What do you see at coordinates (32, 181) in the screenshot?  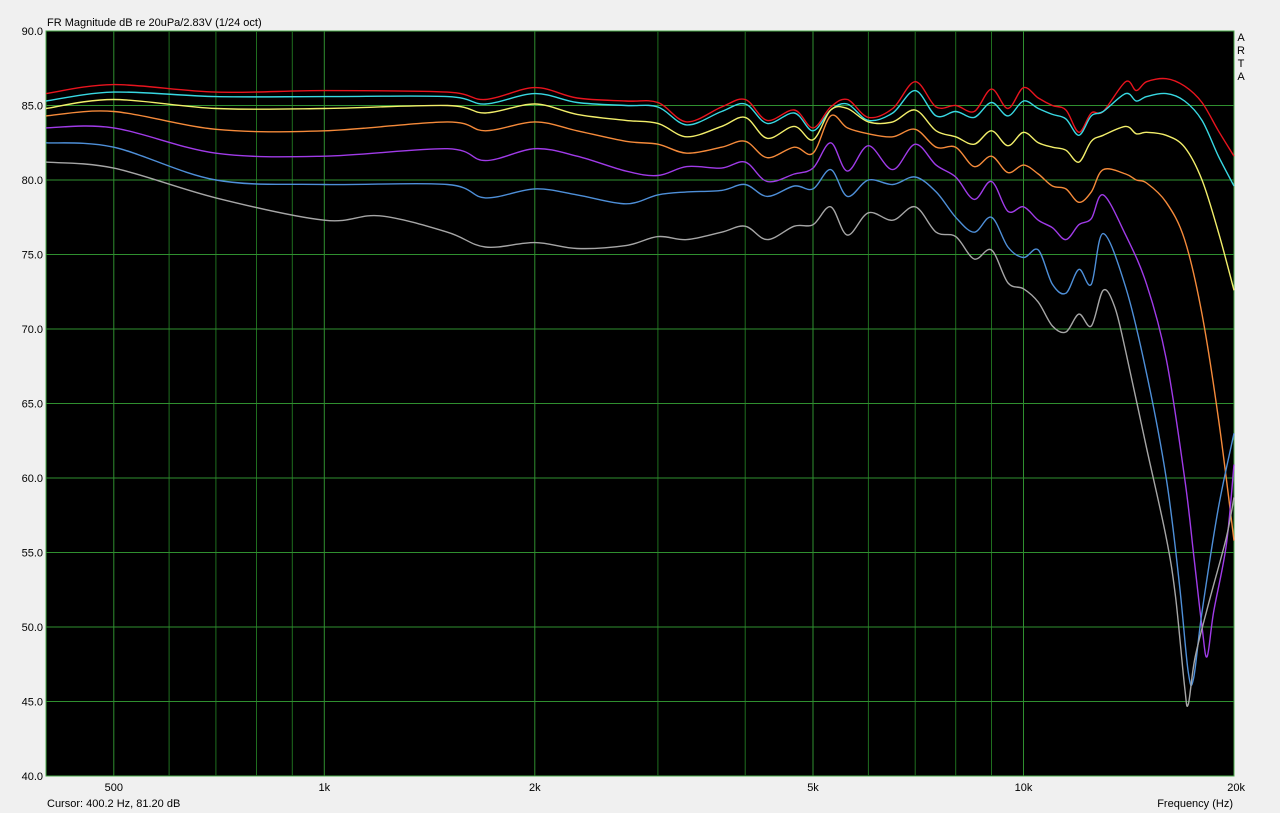 I see `y-tick-label: 80.0` at bounding box center [32, 181].